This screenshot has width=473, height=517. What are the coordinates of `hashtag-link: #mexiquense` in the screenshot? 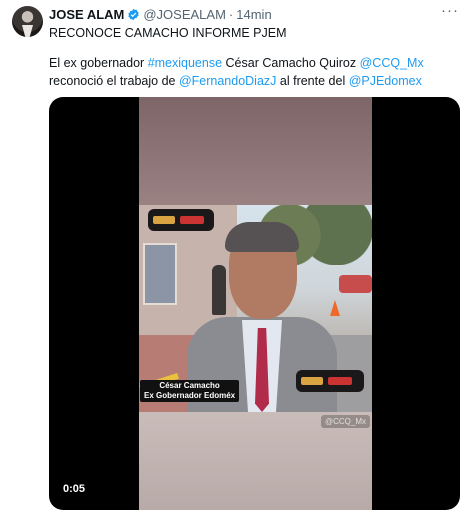 It's located at (185, 63).